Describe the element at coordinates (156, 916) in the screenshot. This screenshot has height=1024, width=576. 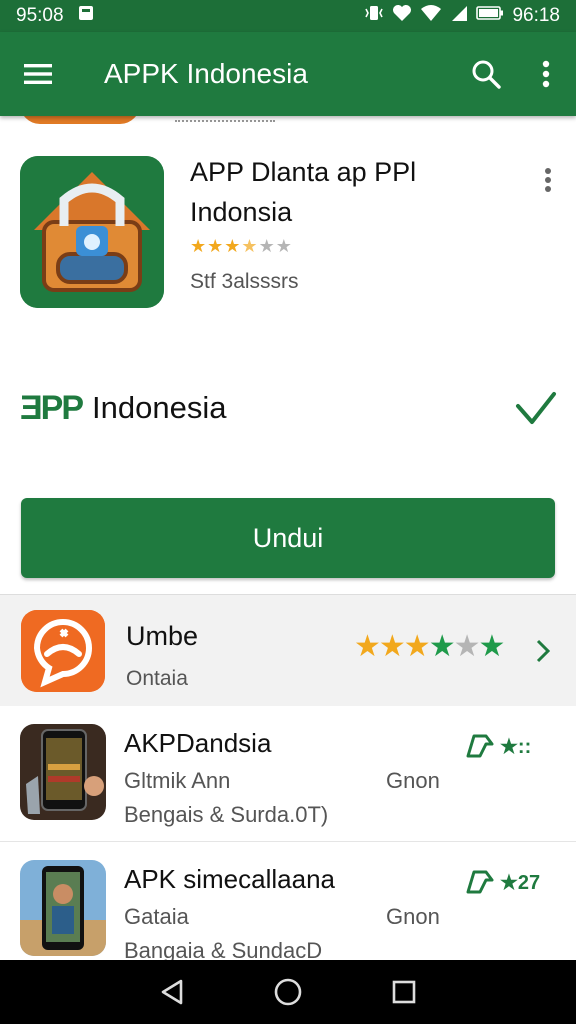
I see `list-item-developer: Gataia` at that location.